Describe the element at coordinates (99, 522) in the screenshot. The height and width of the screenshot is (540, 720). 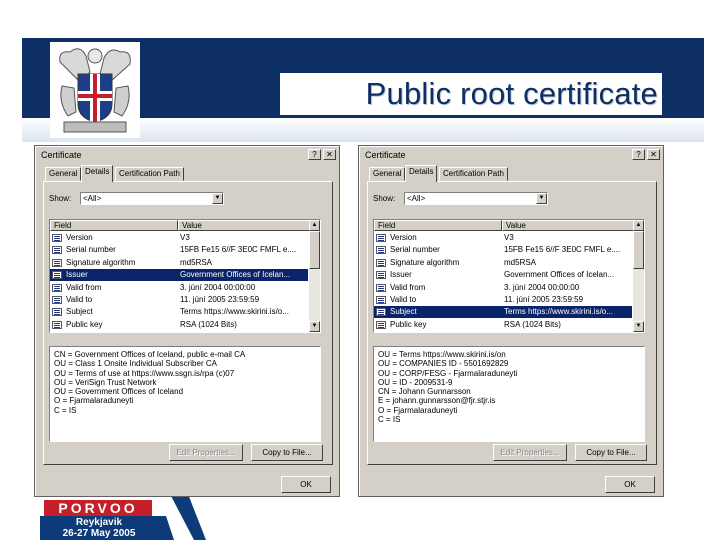
I see `logo-city-text: Reykjavik` at that location.